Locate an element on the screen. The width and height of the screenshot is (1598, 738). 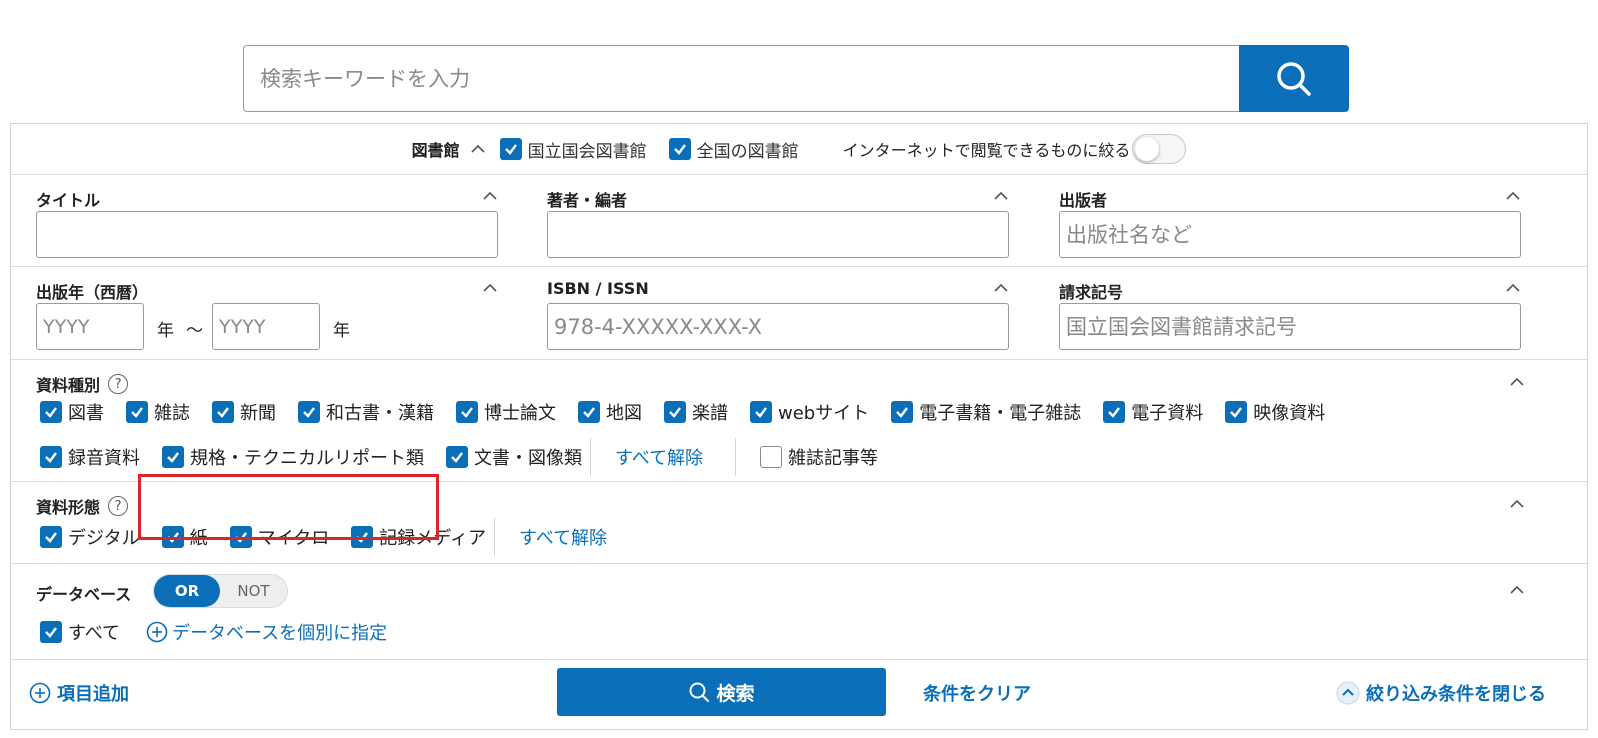
material-type-option: 録音資料 is located at coordinates (90, 457).